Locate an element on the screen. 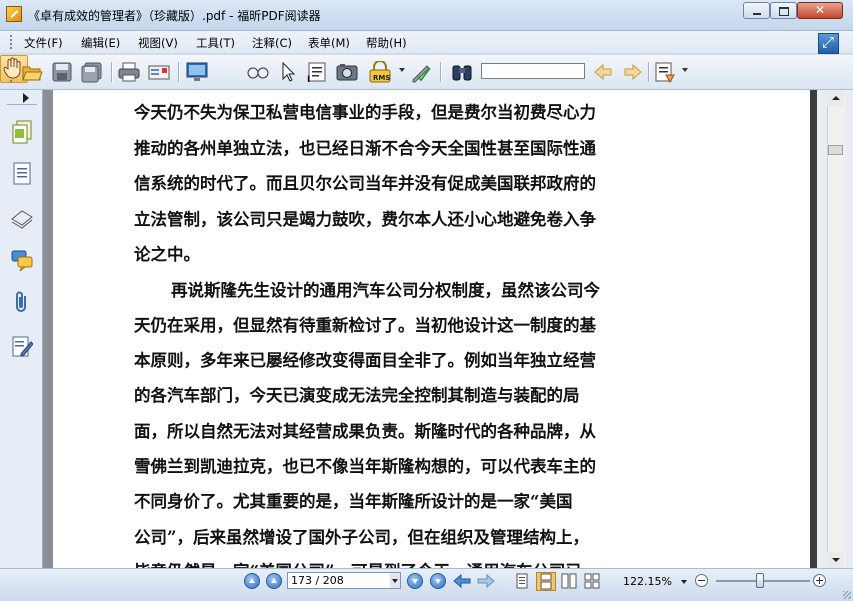 This screenshot has height=601, width=853. zoom-out-icon is located at coordinates (701, 580).